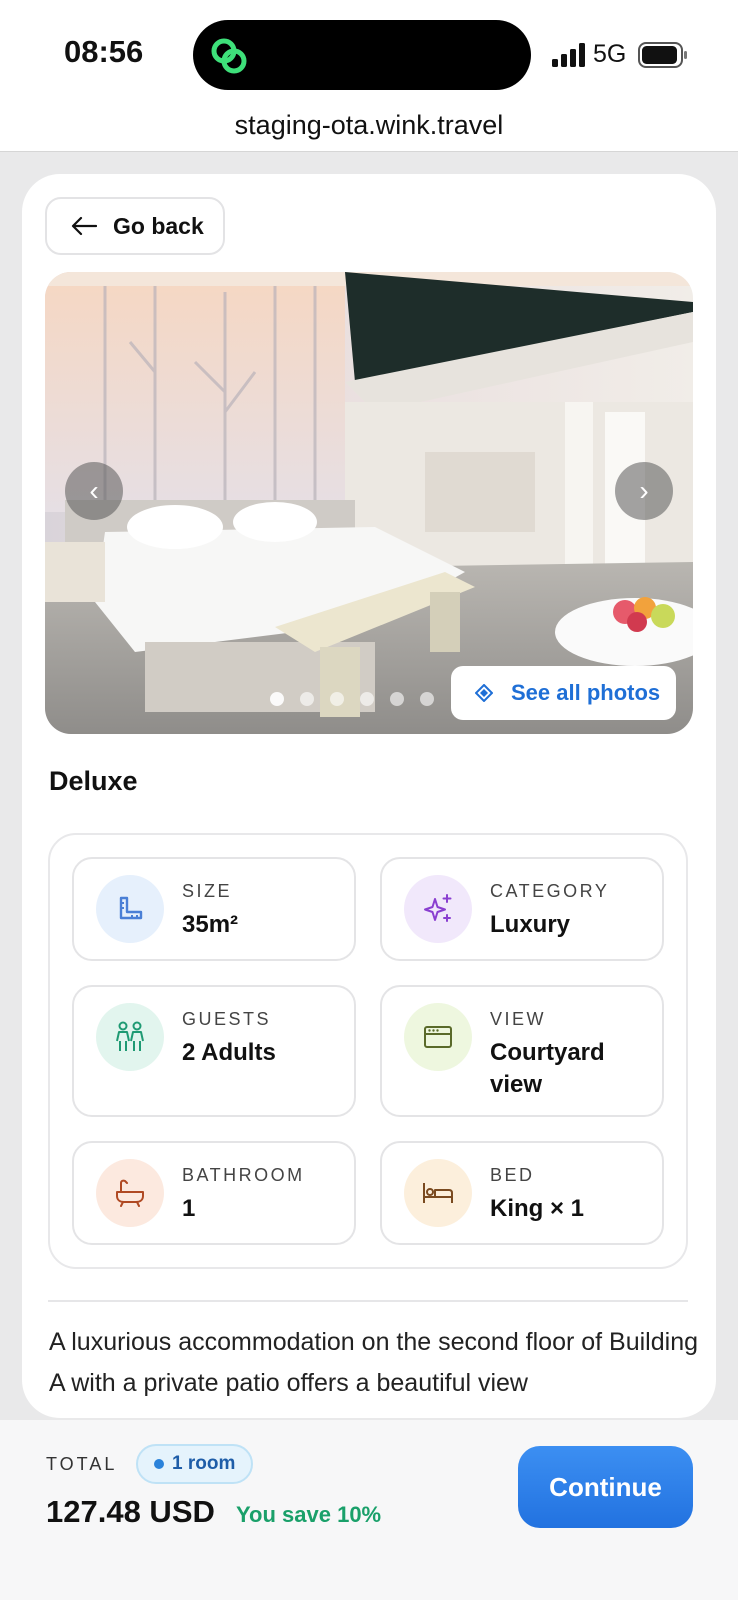  I want to click on feature-category: CATEGORY Luxury, so click(522, 909).